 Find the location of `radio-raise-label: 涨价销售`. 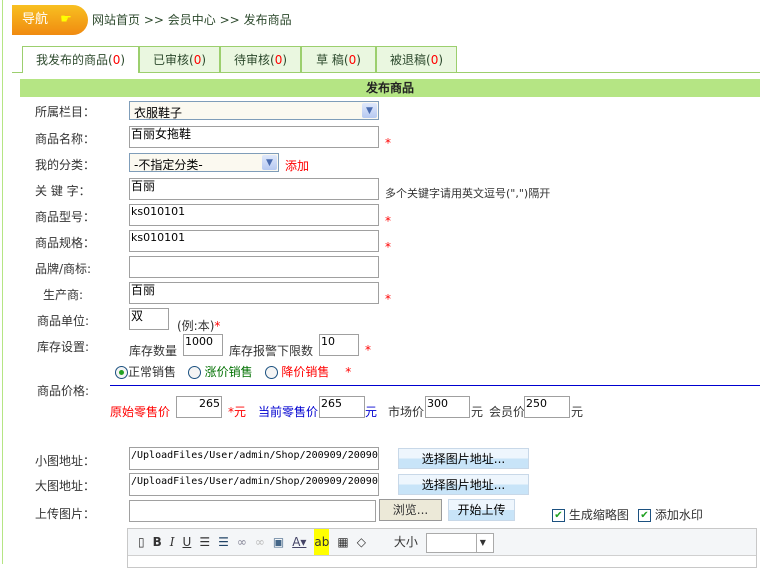

radio-raise-label: 涨价销售 is located at coordinates (228, 372).